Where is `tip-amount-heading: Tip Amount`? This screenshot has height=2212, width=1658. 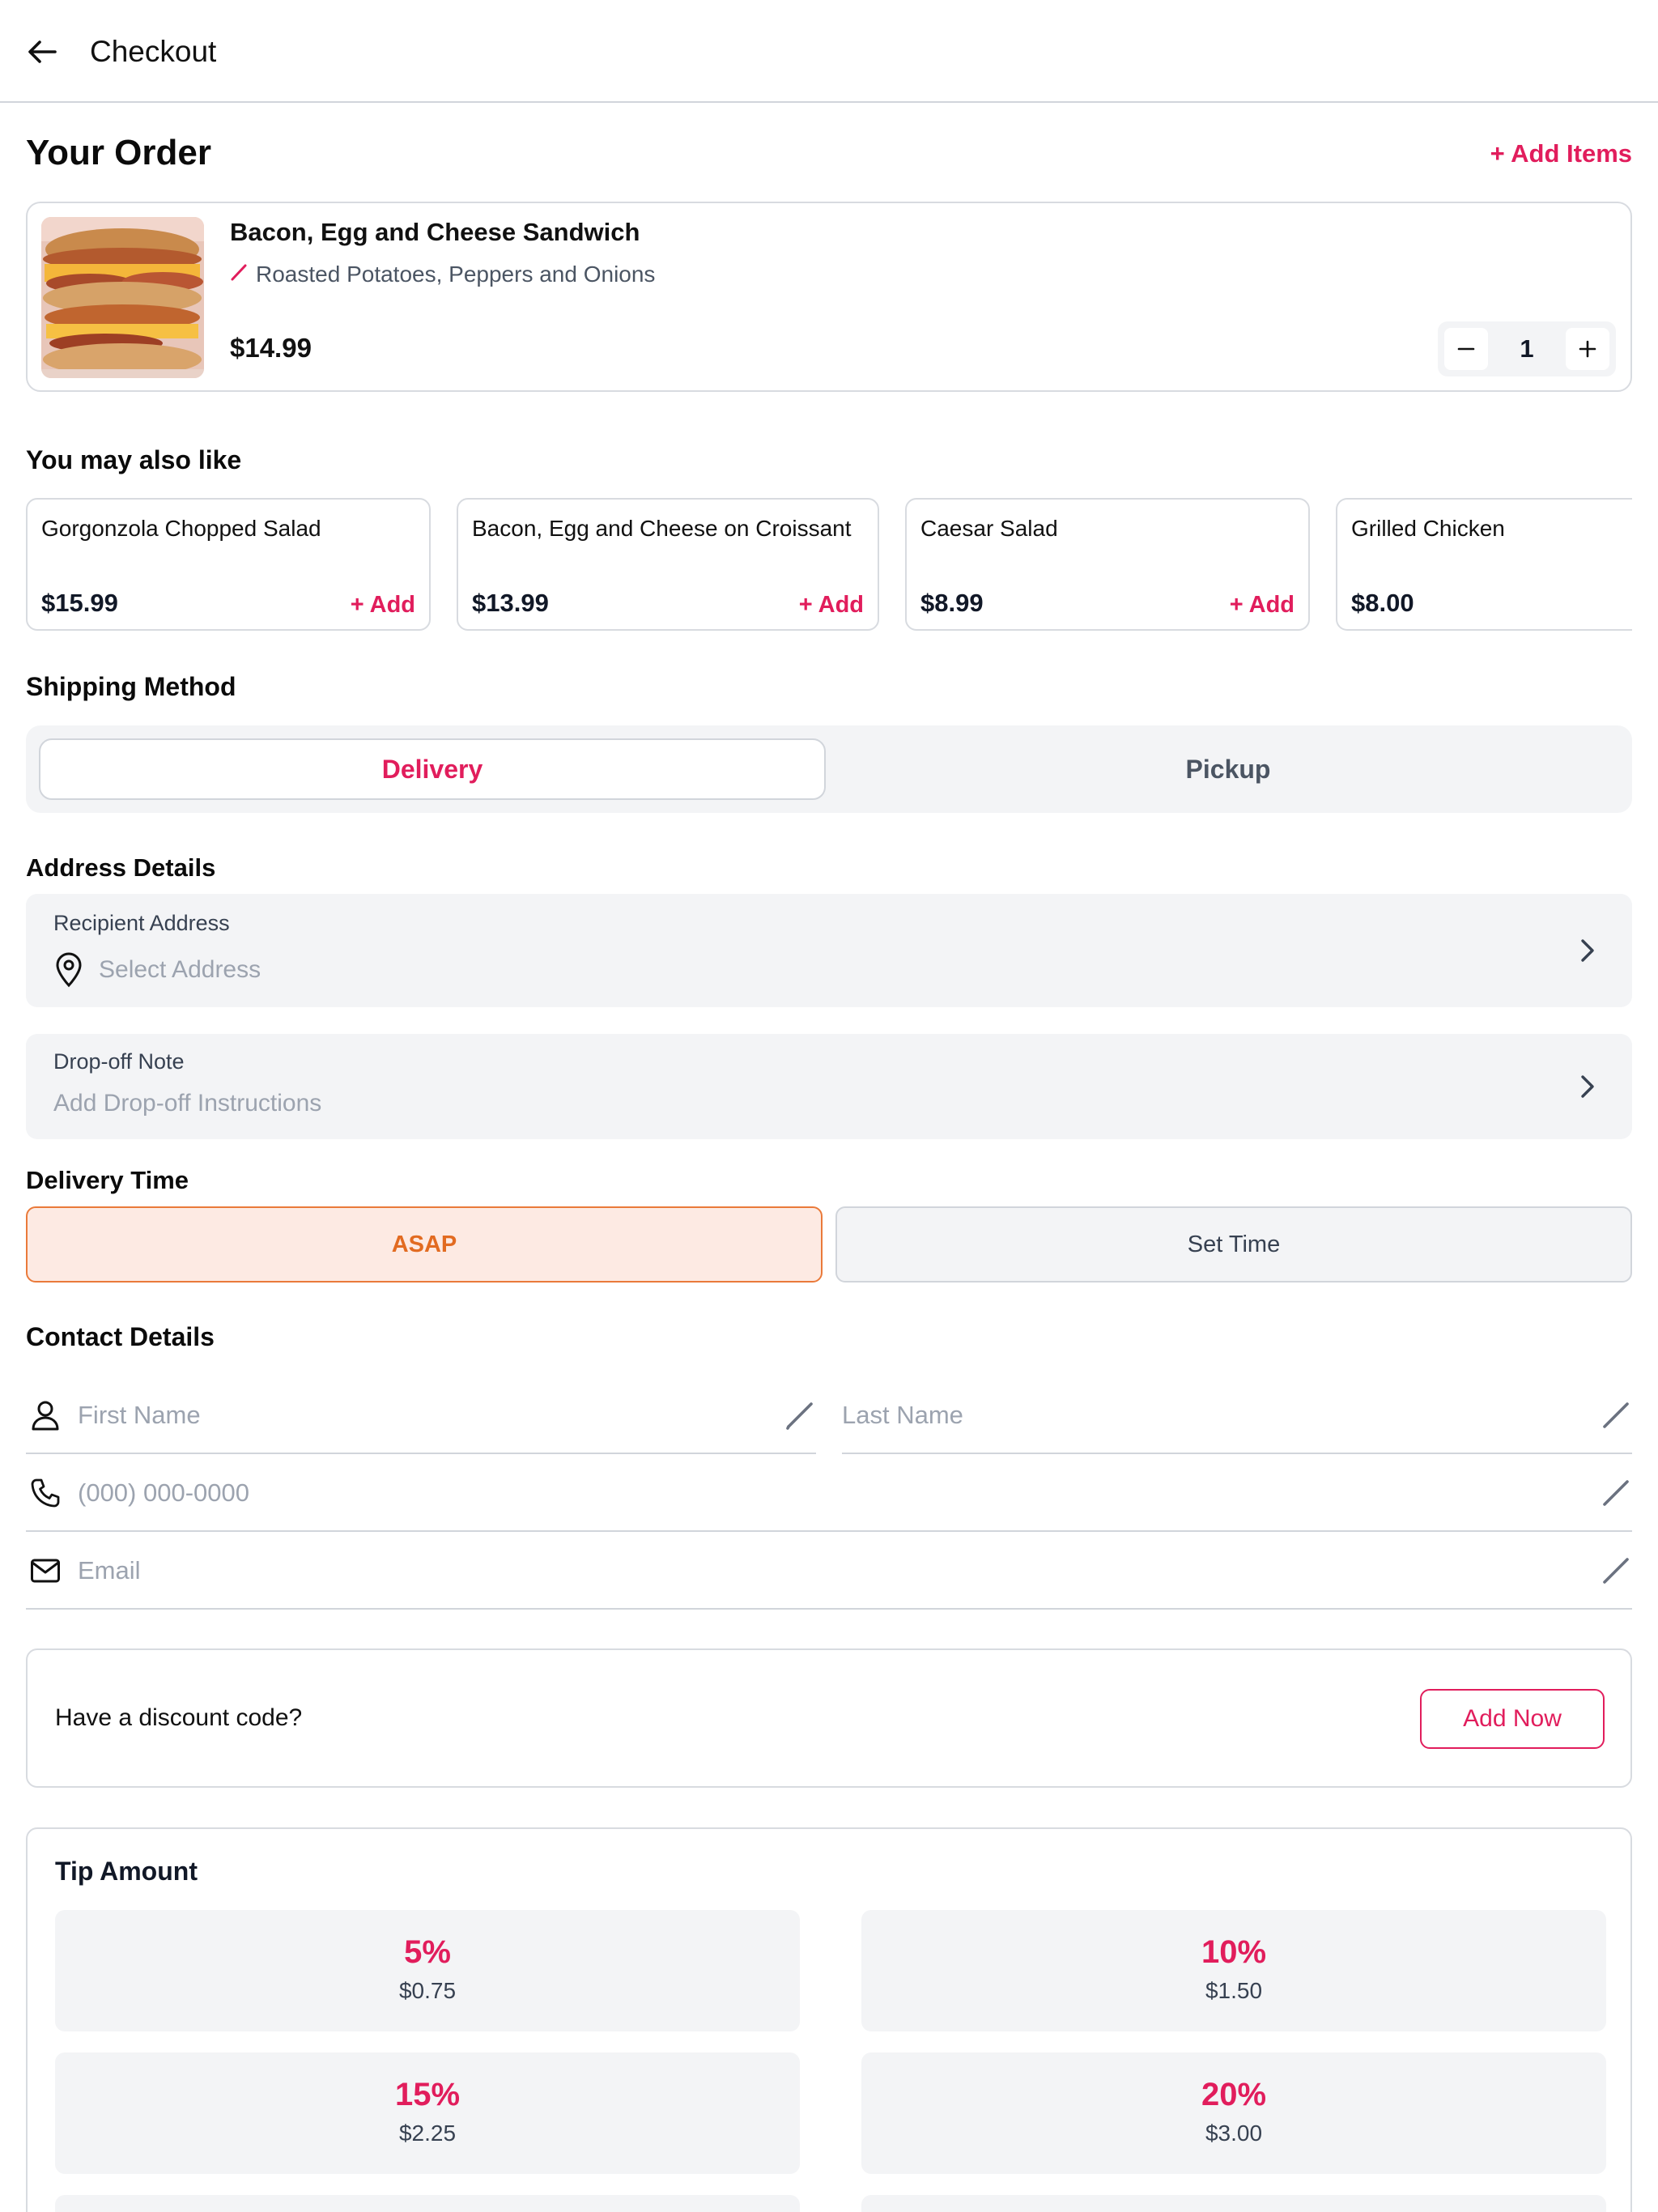
tip-amount-heading: Tip Amount is located at coordinates (126, 1872).